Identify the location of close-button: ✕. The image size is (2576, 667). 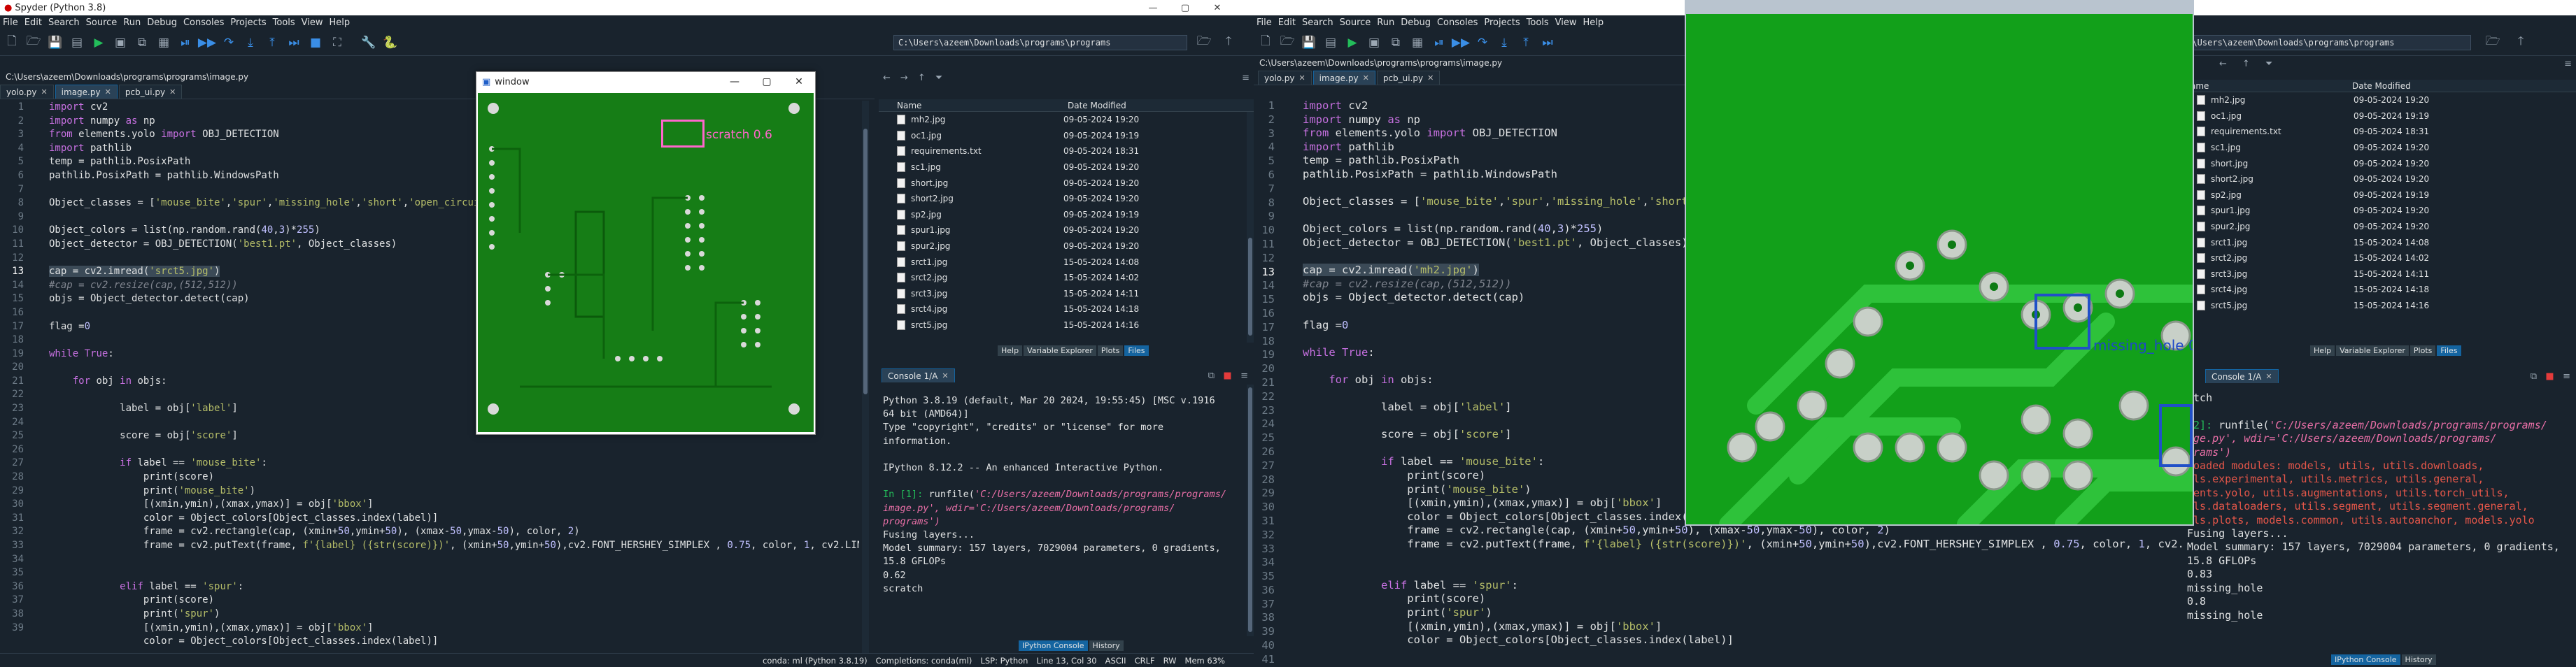
(799, 82).